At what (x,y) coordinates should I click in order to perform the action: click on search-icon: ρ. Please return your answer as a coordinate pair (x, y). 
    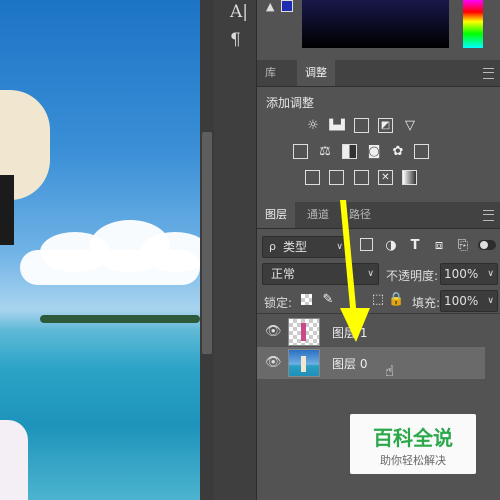
    Looking at the image, I should click on (272, 246).